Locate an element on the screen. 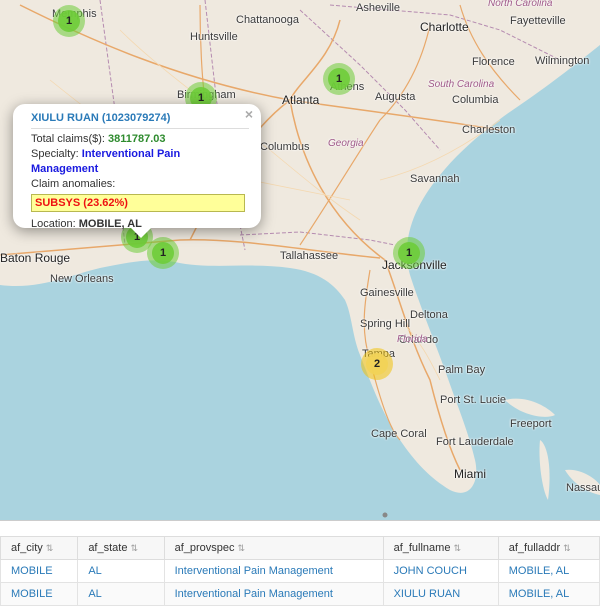  city-label: Miami is located at coordinates (470, 474).